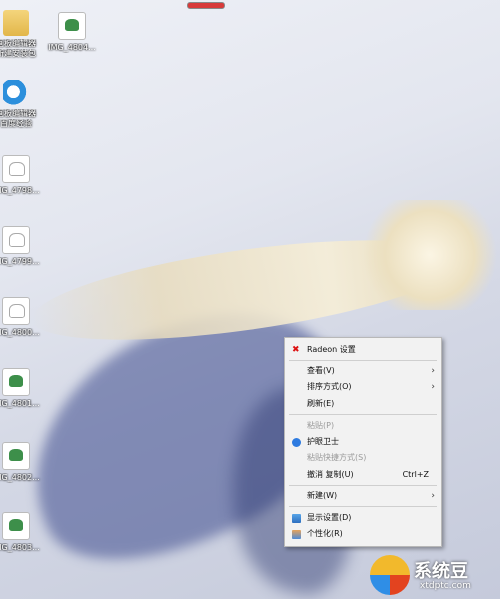 The height and width of the screenshot is (599, 500). Describe the element at coordinates (441, 571) in the screenshot. I see `watermark-title: 系统豆` at that location.